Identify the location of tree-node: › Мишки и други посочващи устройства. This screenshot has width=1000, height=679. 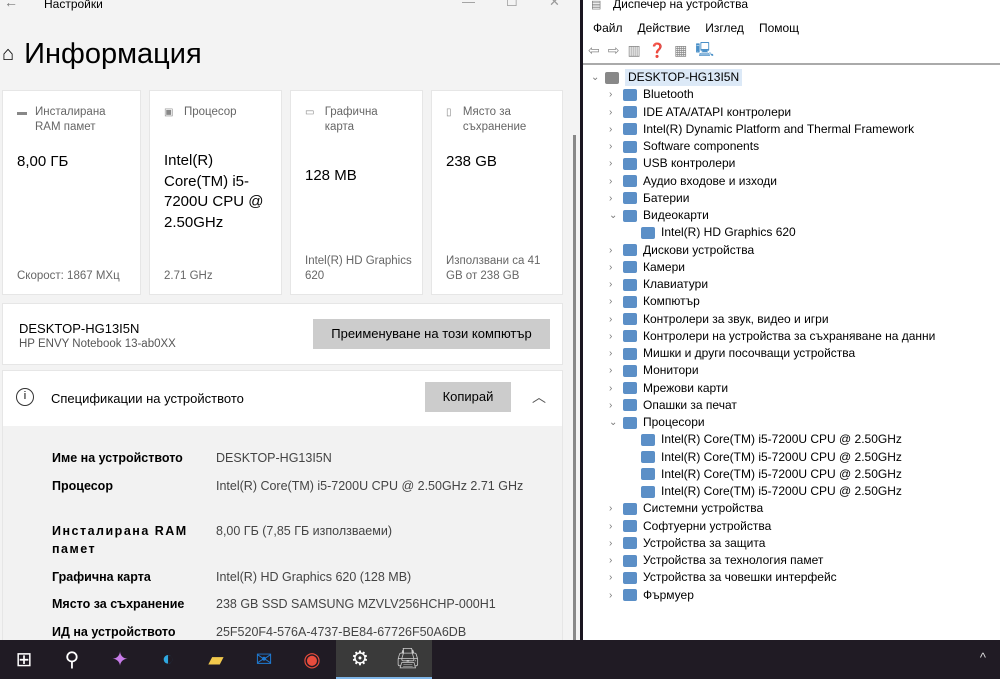
(732, 353).